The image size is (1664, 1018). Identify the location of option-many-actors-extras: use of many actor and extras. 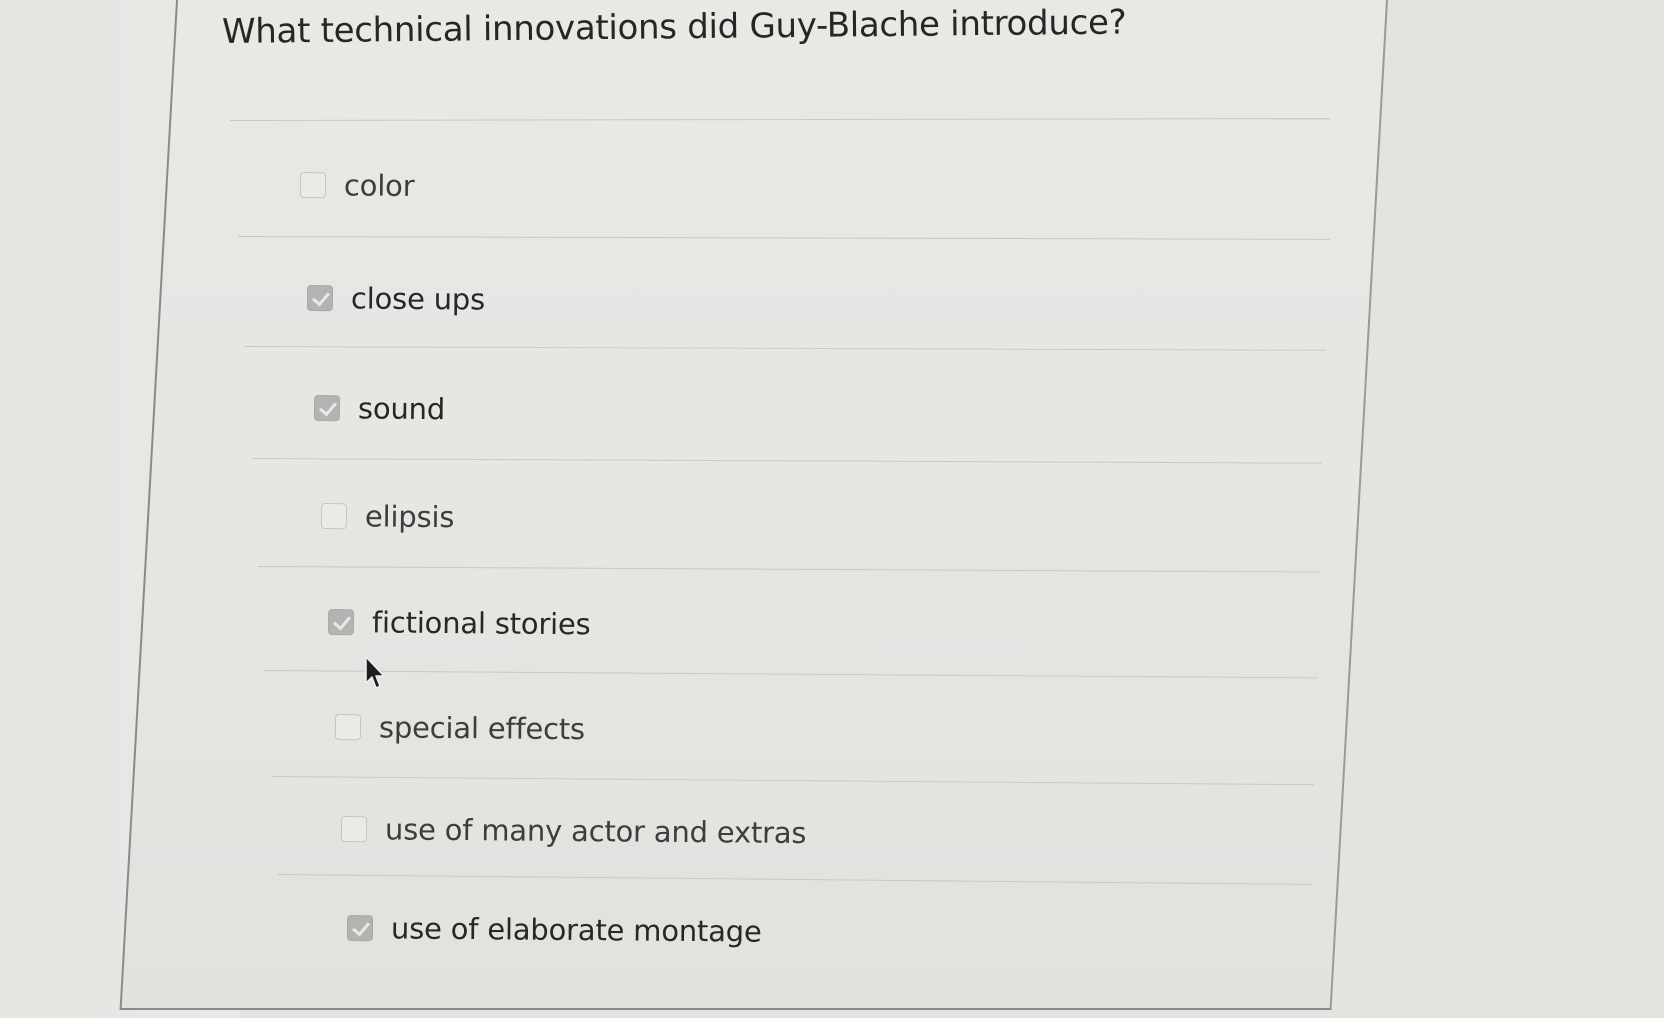
(573, 831).